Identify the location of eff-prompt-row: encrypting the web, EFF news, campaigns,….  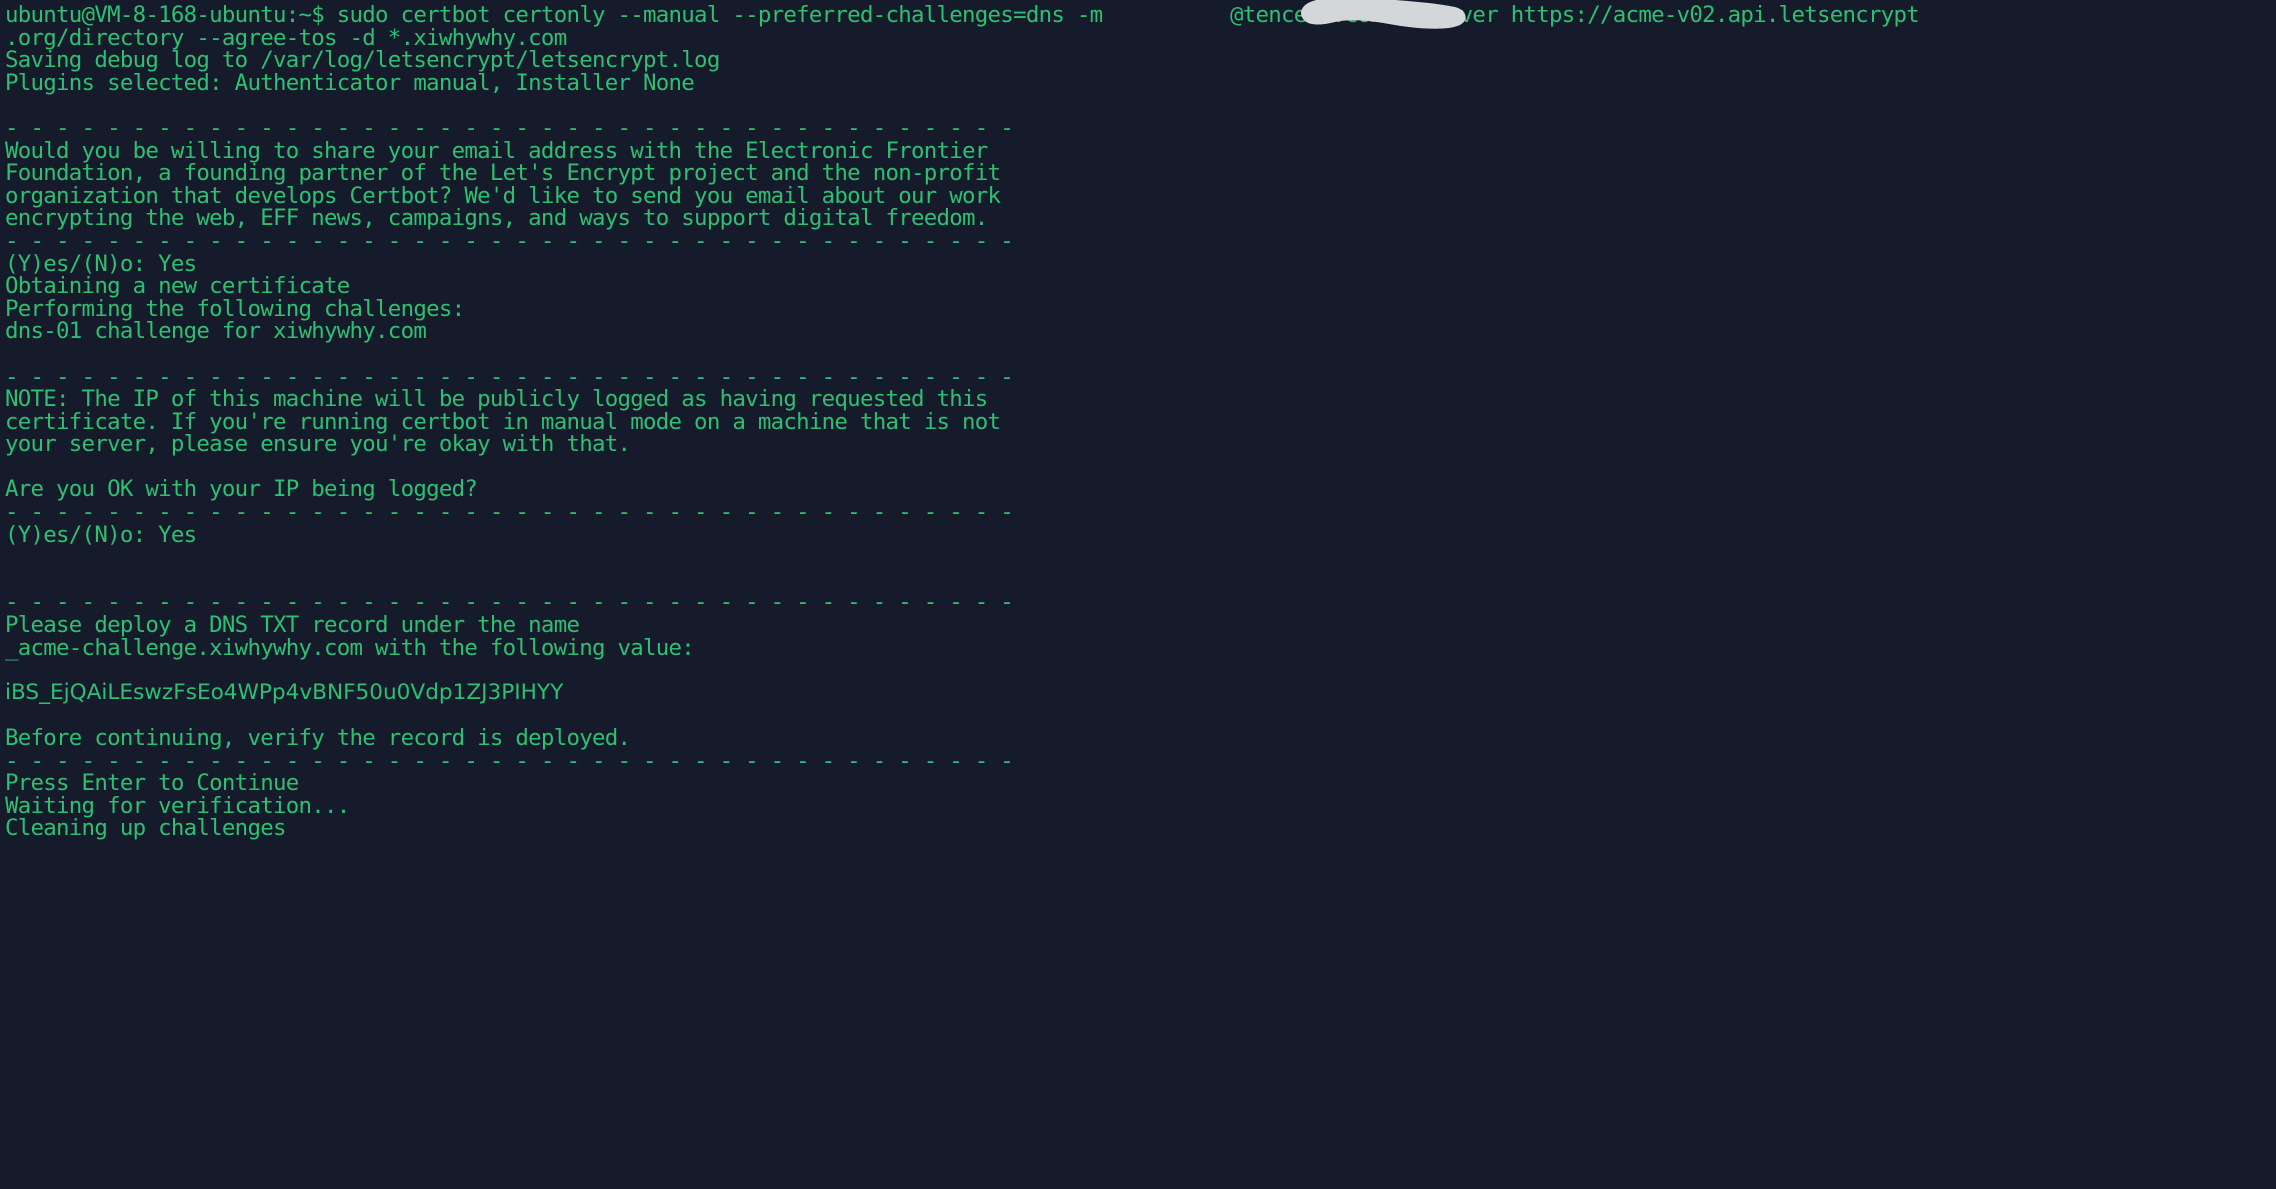
(496, 218).